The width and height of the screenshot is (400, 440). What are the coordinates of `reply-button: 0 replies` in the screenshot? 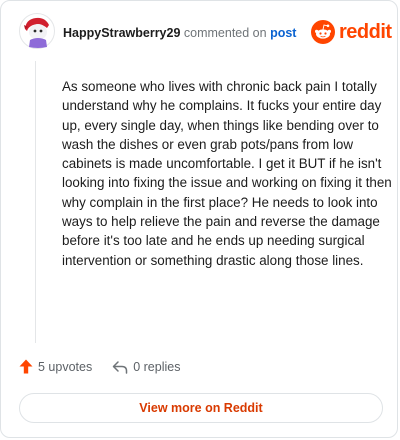 It's located at (146, 367).